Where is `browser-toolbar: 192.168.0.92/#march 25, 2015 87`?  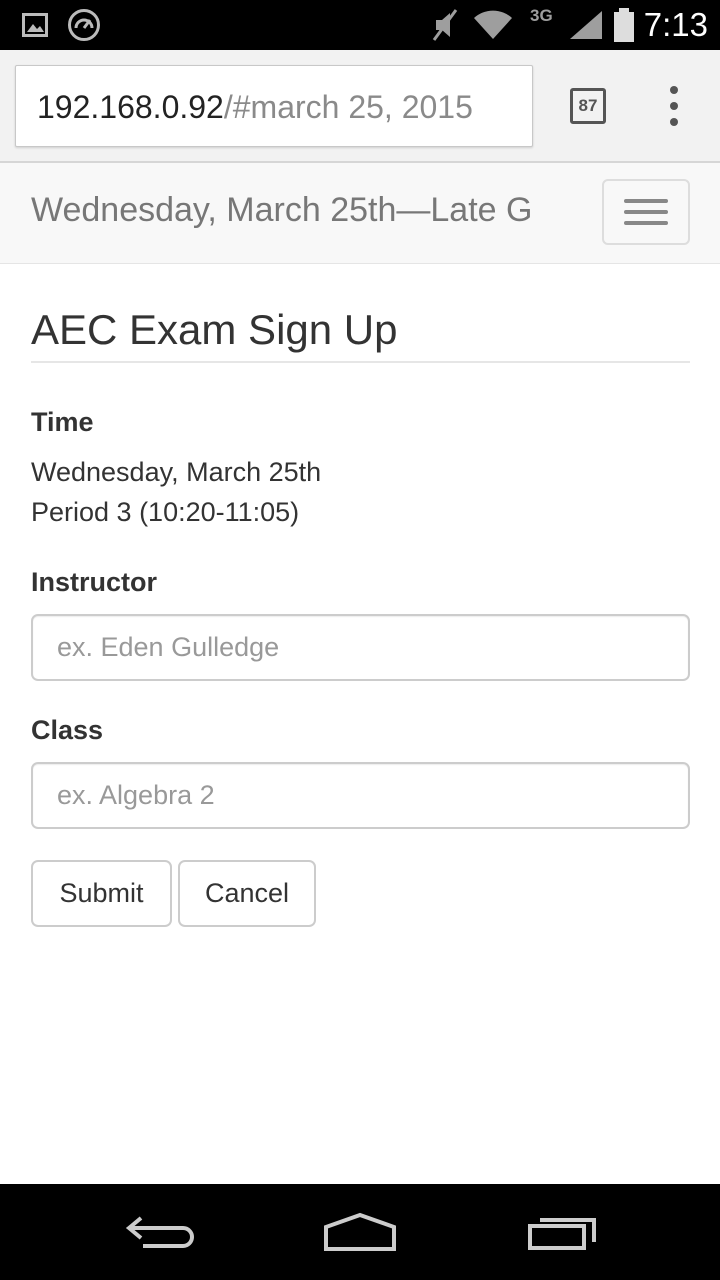 browser-toolbar: 192.168.0.92/#march 25, 2015 87 is located at coordinates (360, 106).